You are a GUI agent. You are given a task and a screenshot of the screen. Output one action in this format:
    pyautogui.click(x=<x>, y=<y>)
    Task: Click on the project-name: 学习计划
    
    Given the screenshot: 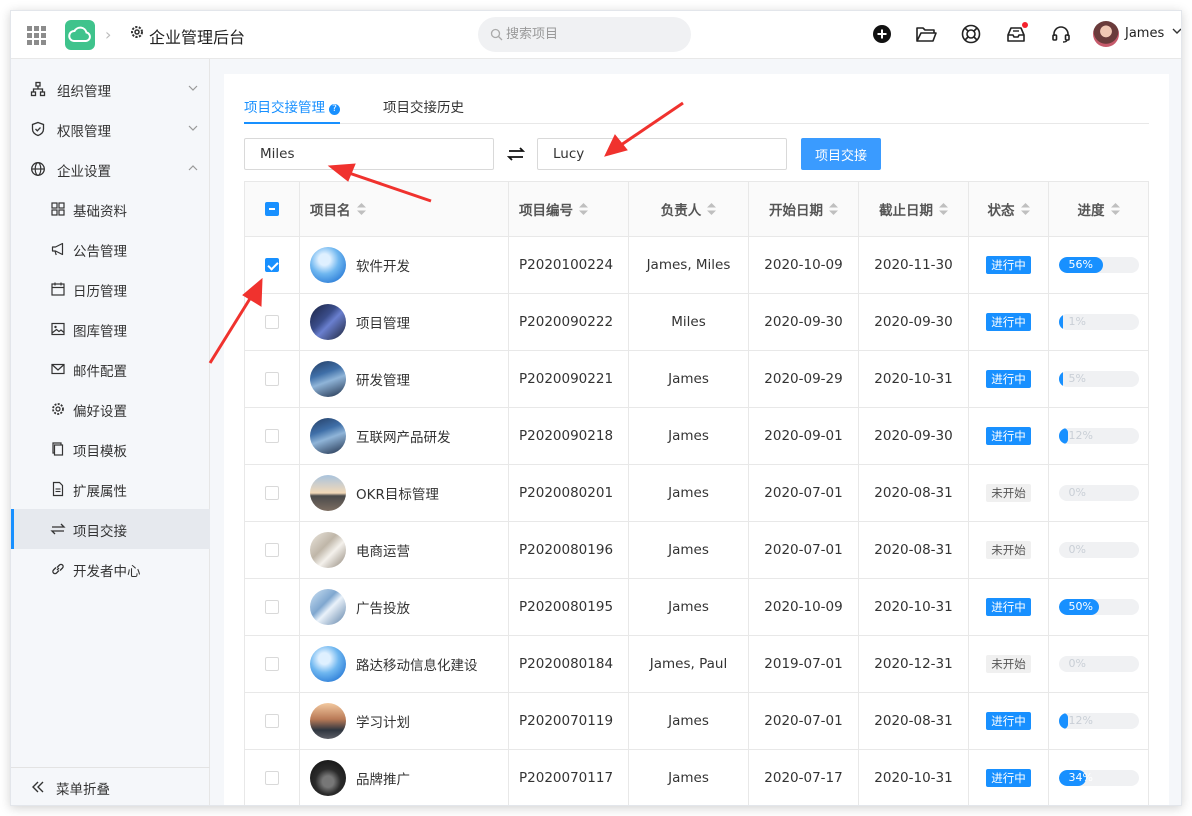 What is the action you would take?
    pyautogui.click(x=383, y=721)
    